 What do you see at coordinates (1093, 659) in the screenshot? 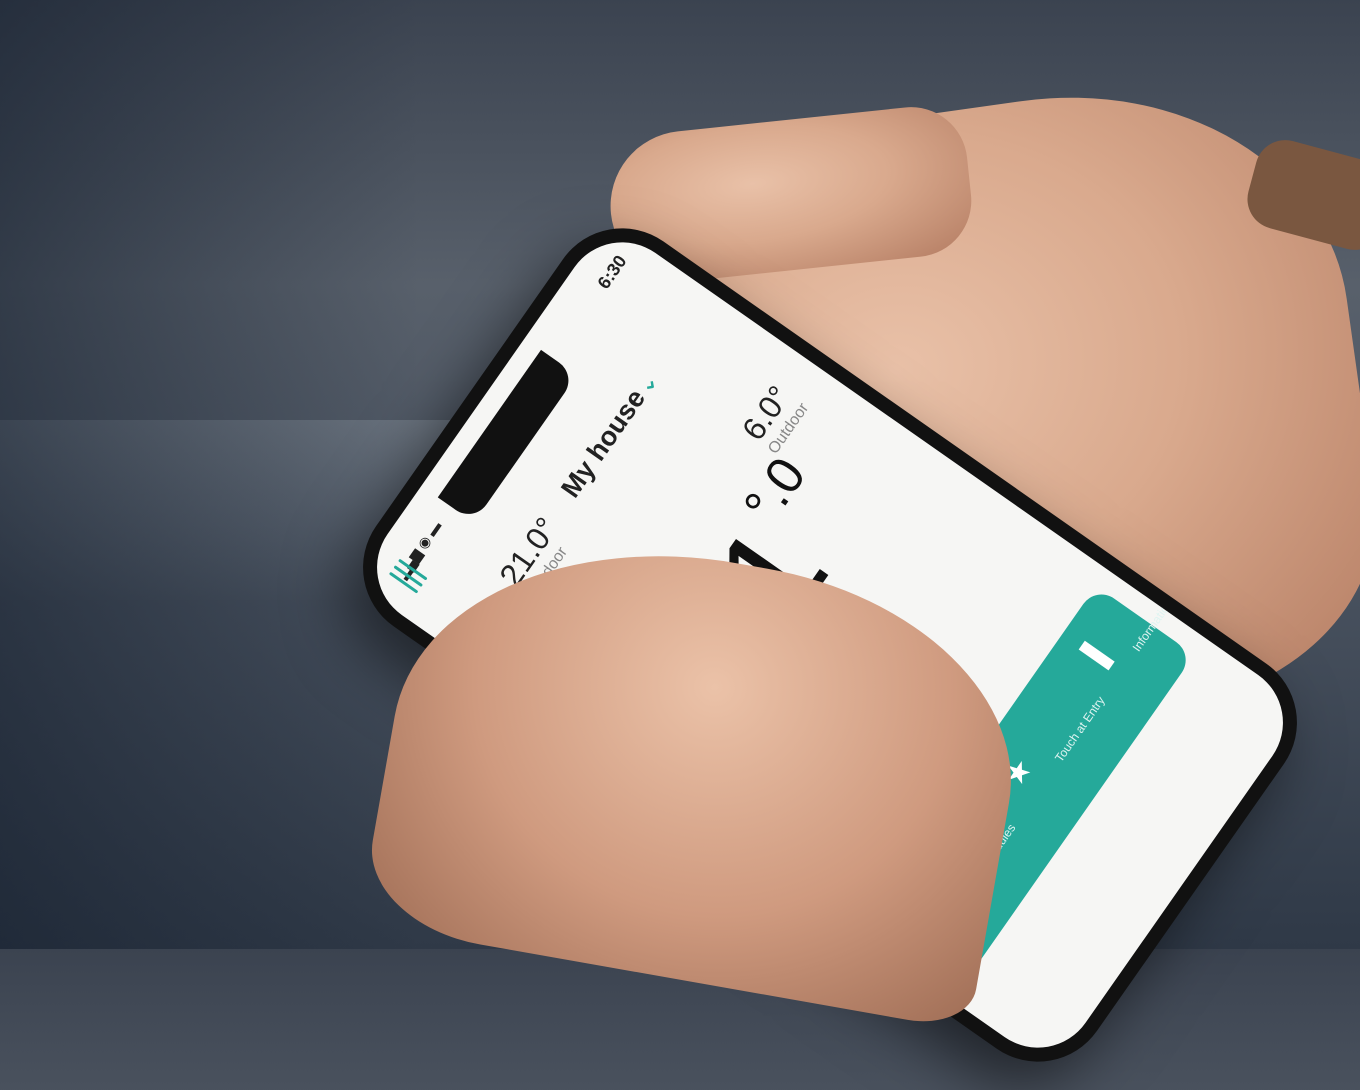
I see `chart-icon: ▐` at bounding box center [1093, 659].